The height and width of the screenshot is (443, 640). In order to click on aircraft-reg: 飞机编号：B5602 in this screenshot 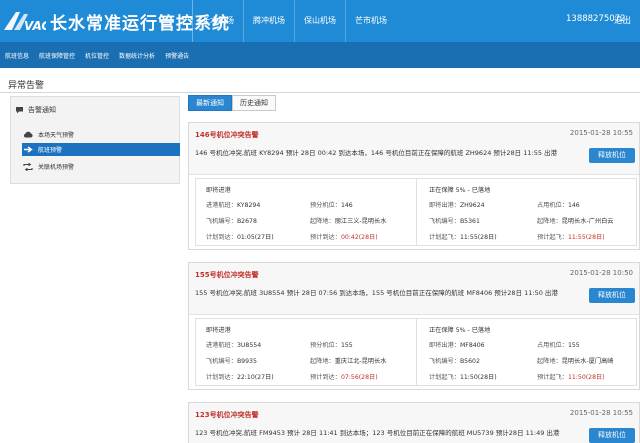, I will do `click(454, 361)`.